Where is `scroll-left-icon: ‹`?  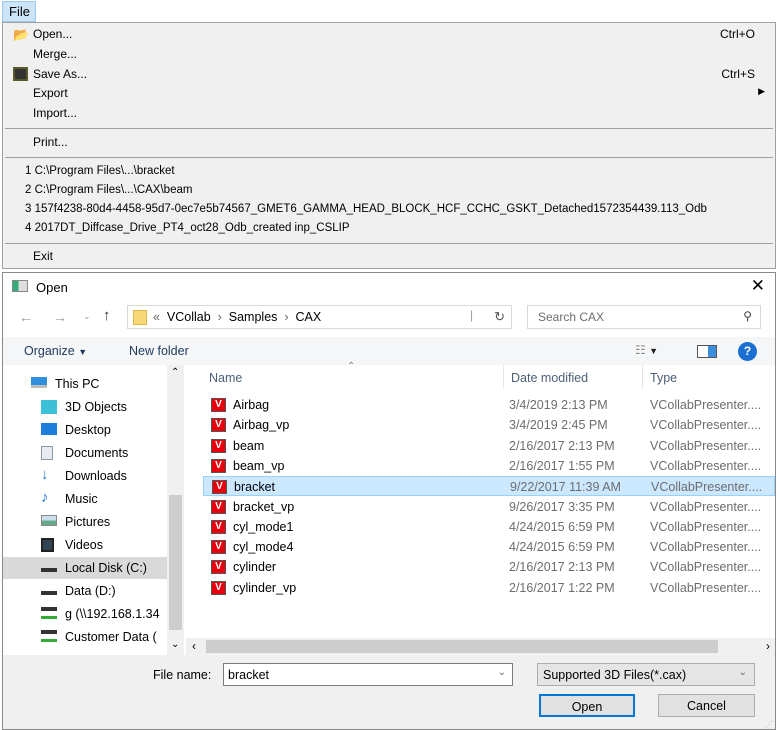
scroll-left-icon: ‹ is located at coordinates (194, 646).